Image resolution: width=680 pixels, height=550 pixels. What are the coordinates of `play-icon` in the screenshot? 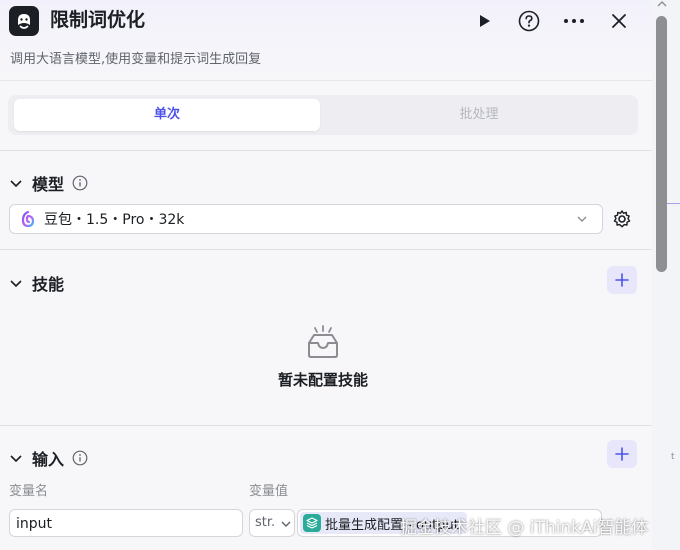 It's located at (485, 21).